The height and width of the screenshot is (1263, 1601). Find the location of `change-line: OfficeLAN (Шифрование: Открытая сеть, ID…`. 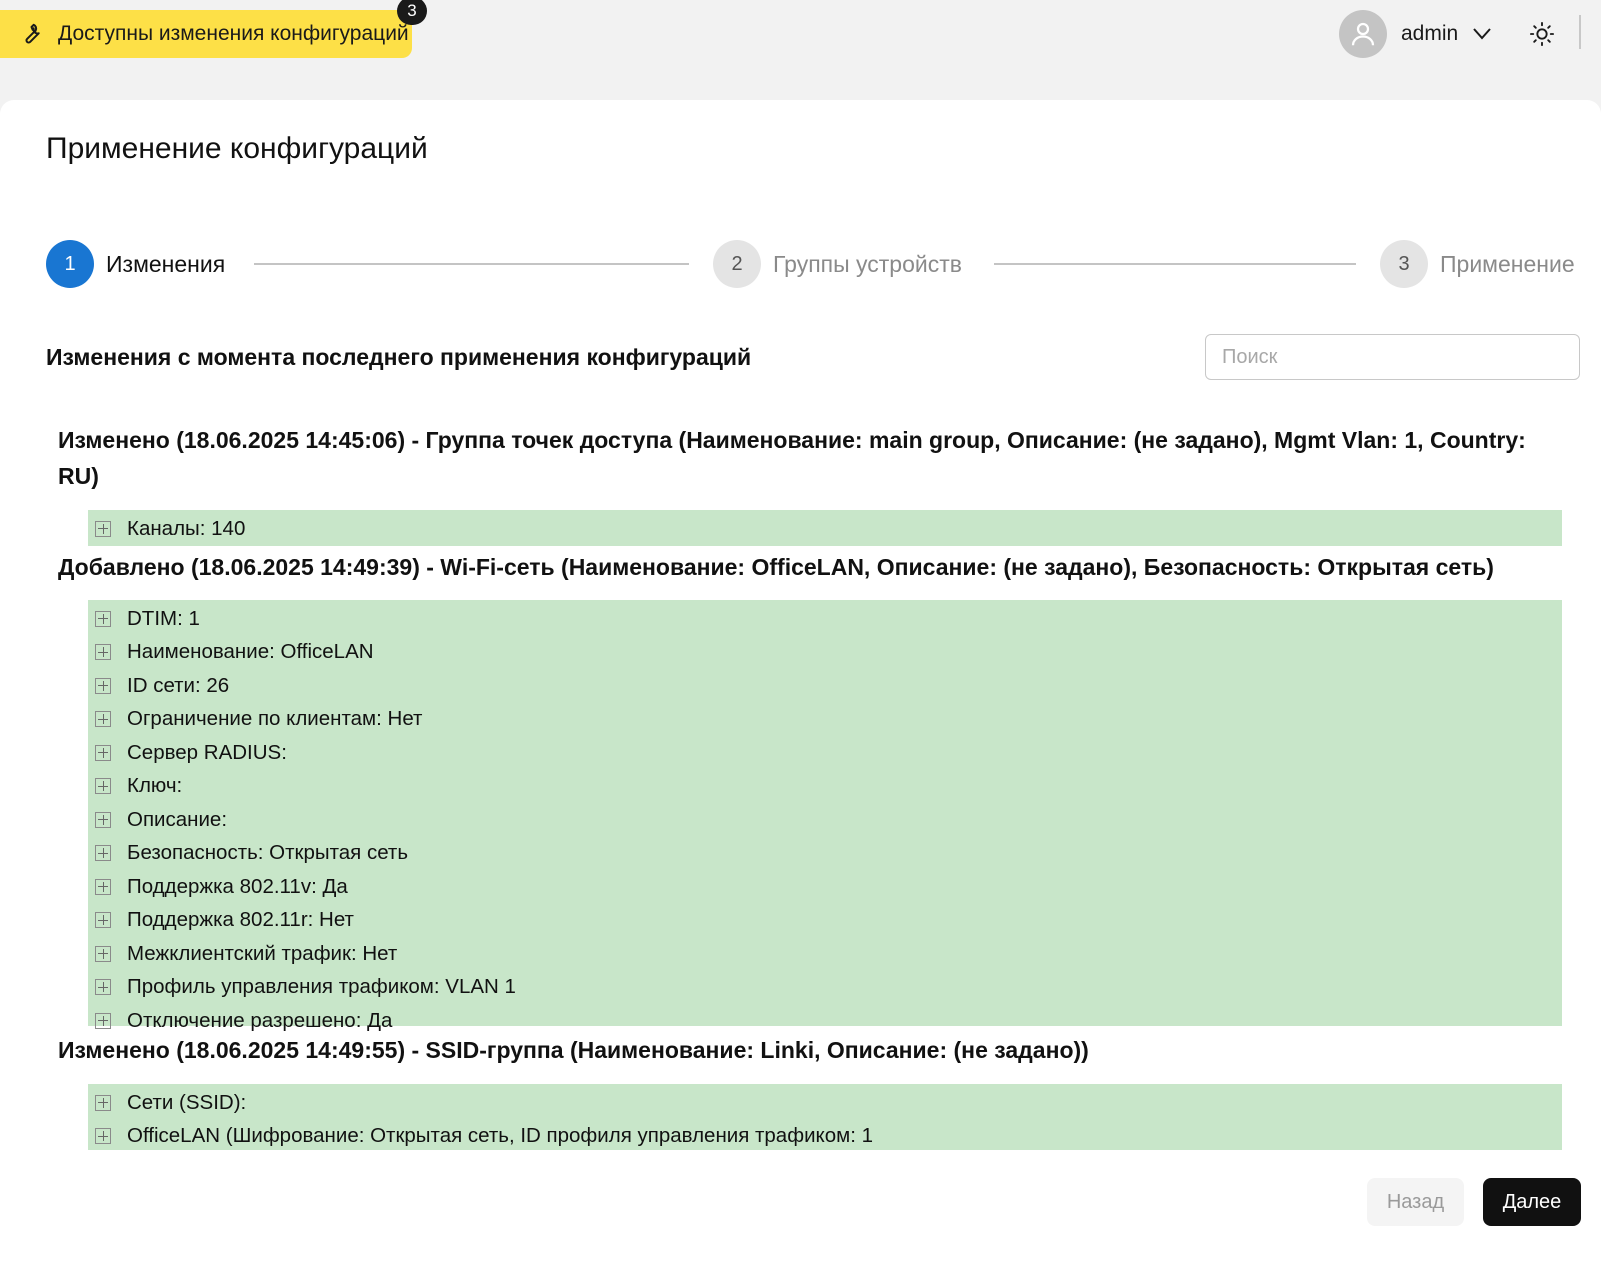

change-line: OfficeLAN (Шифрование: Открытая сеть, ID… is located at coordinates (825, 1137).